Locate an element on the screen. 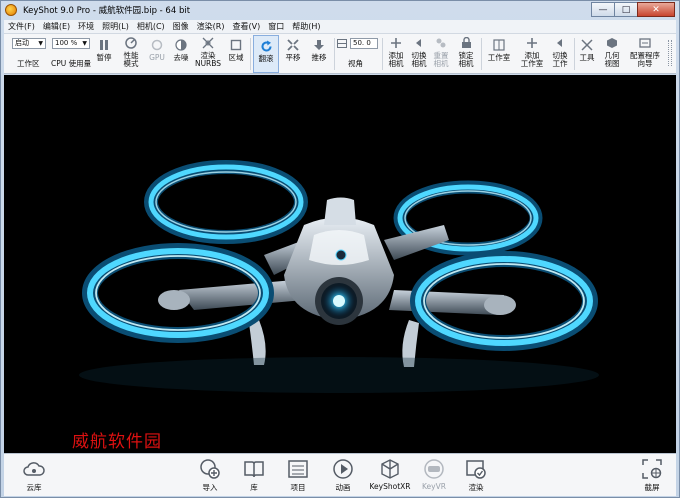 This screenshot has width=680, height=498. denoise-label: 去噪 is located at coordinates (181, 57).